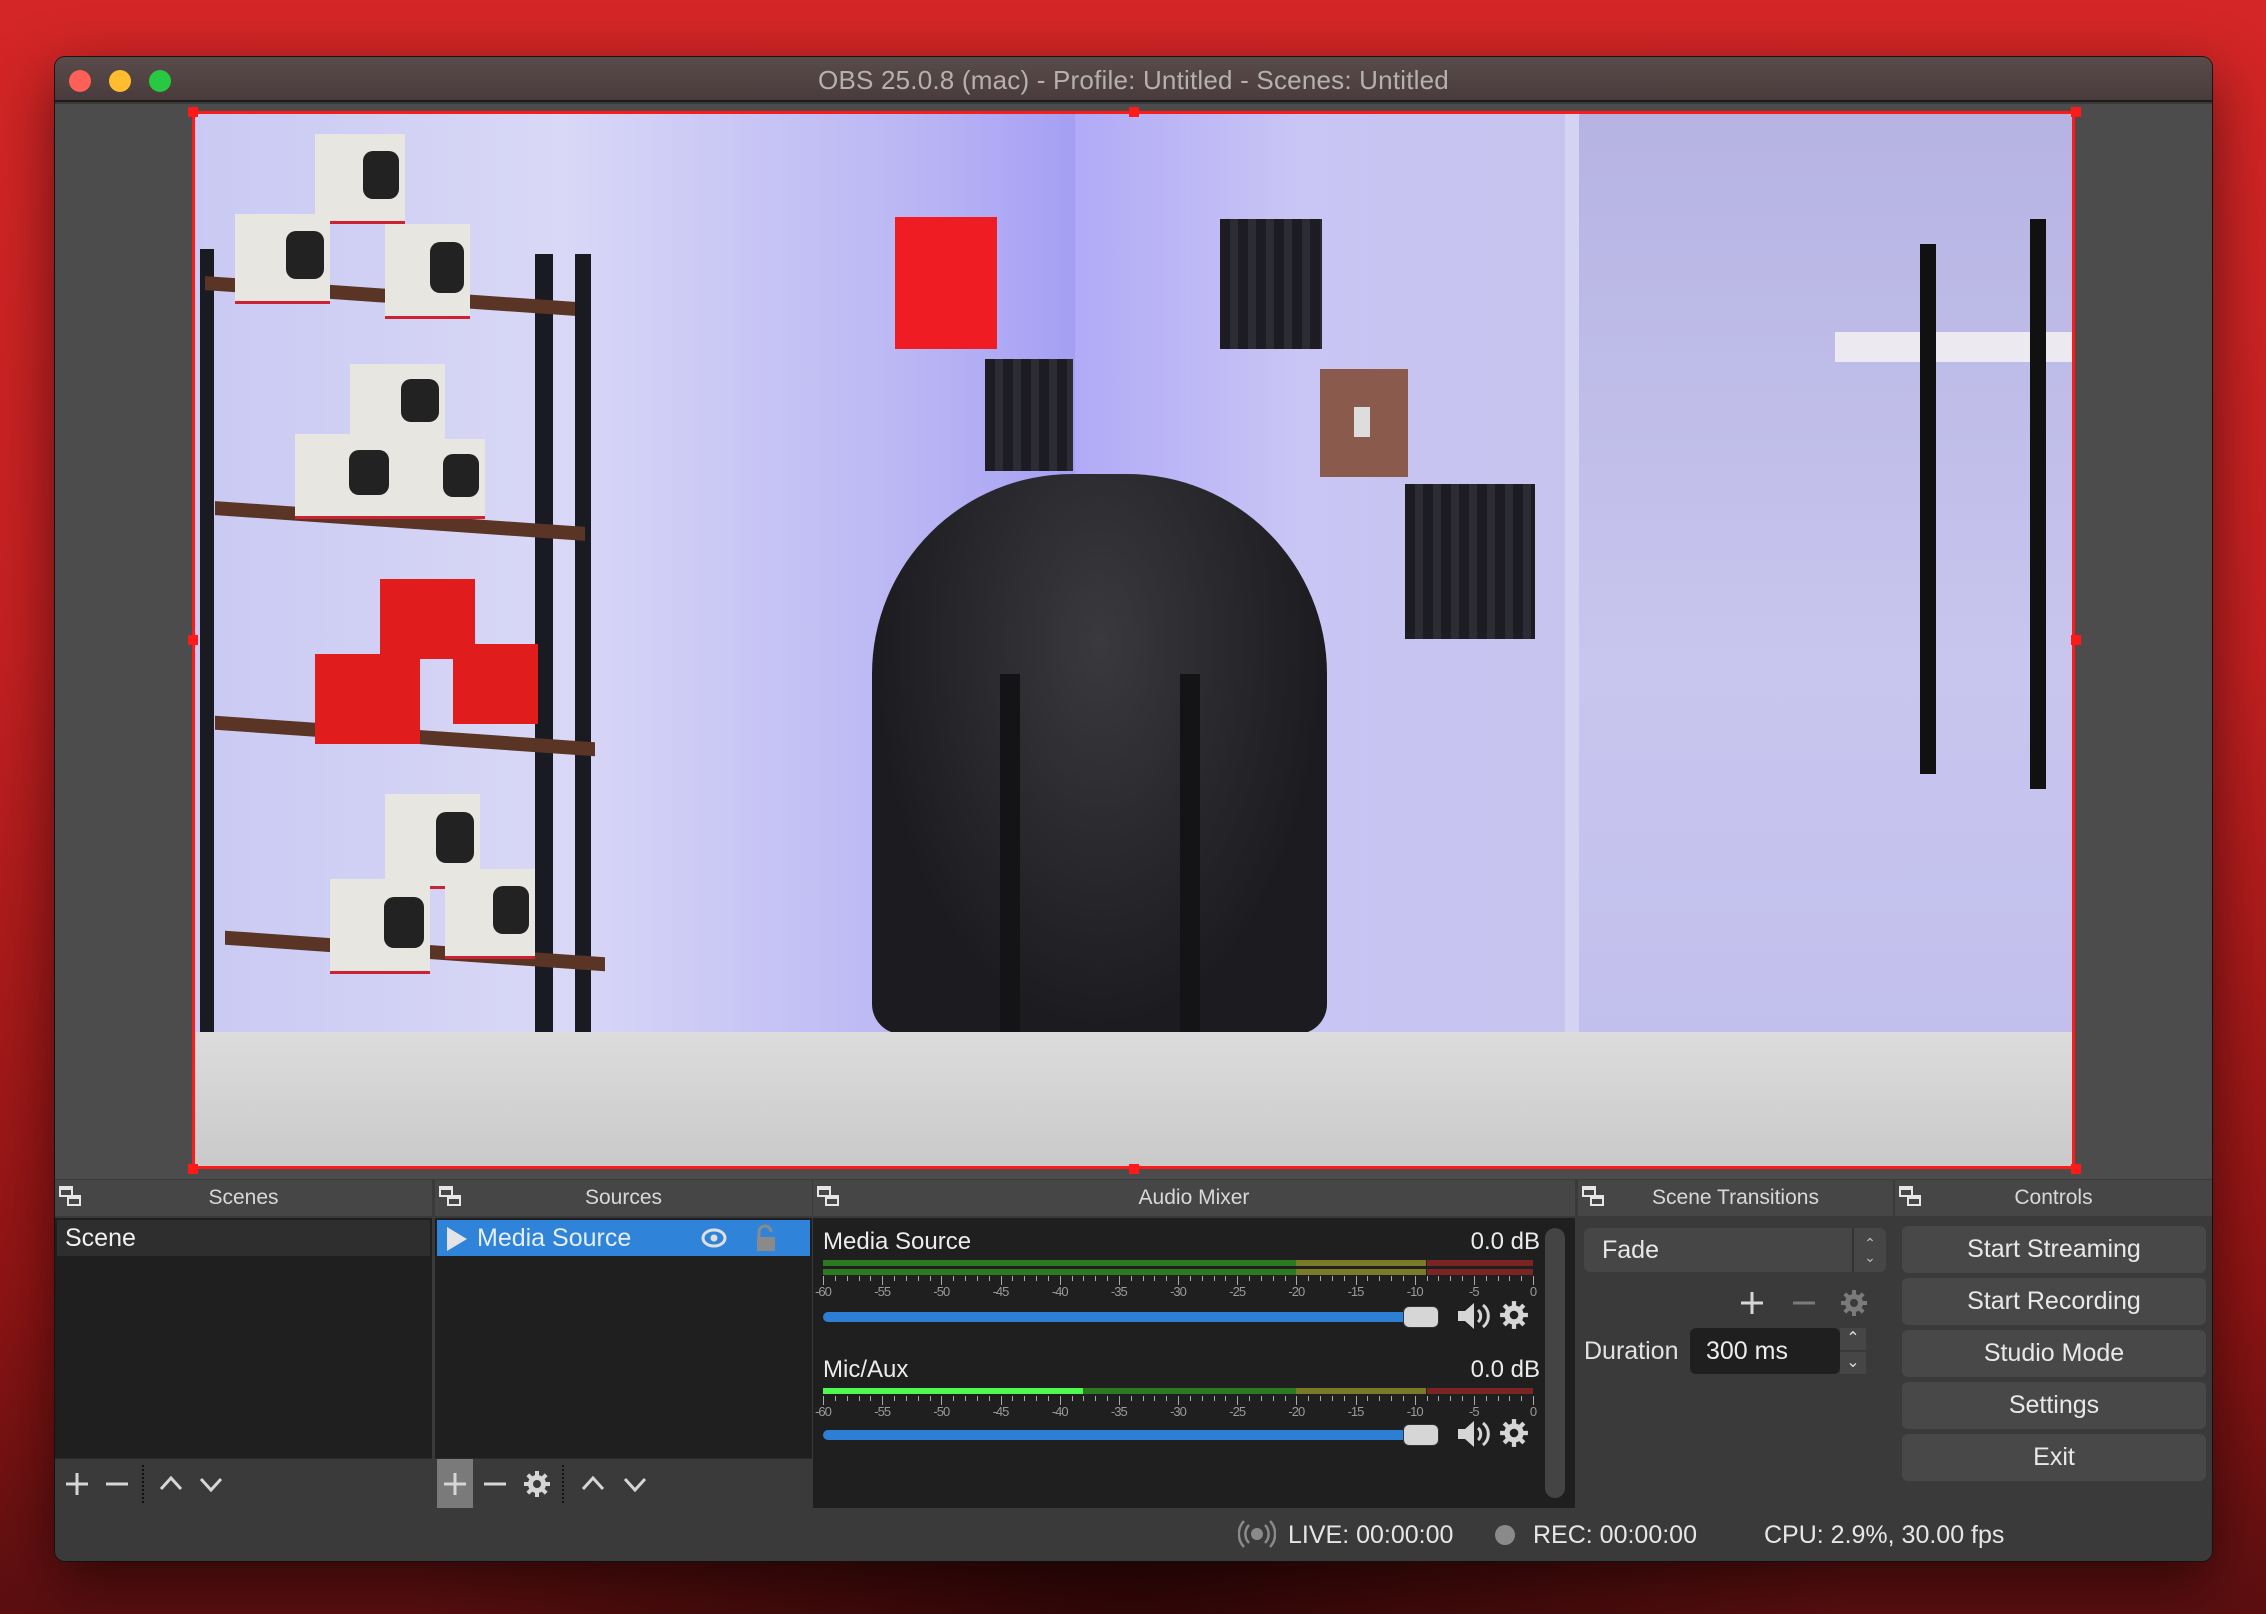  Describe the element at coordinates (243, 1238) in the screenshot. I see `scene-item: Scene` at that location.